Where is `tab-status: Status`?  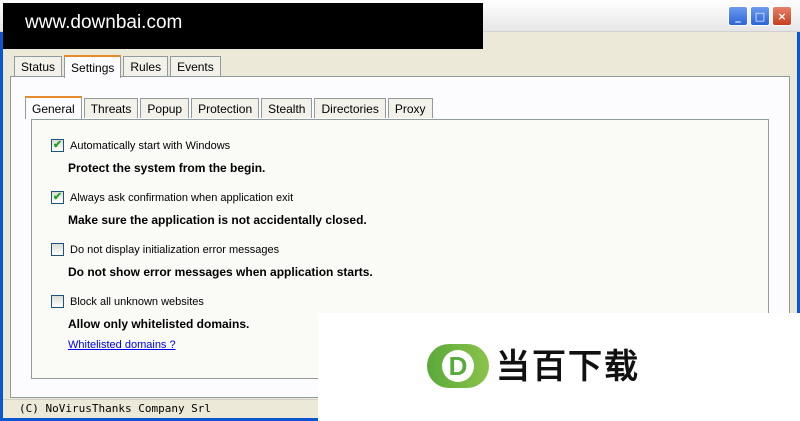
tab-status: Status is located at coordinates (38, 66).